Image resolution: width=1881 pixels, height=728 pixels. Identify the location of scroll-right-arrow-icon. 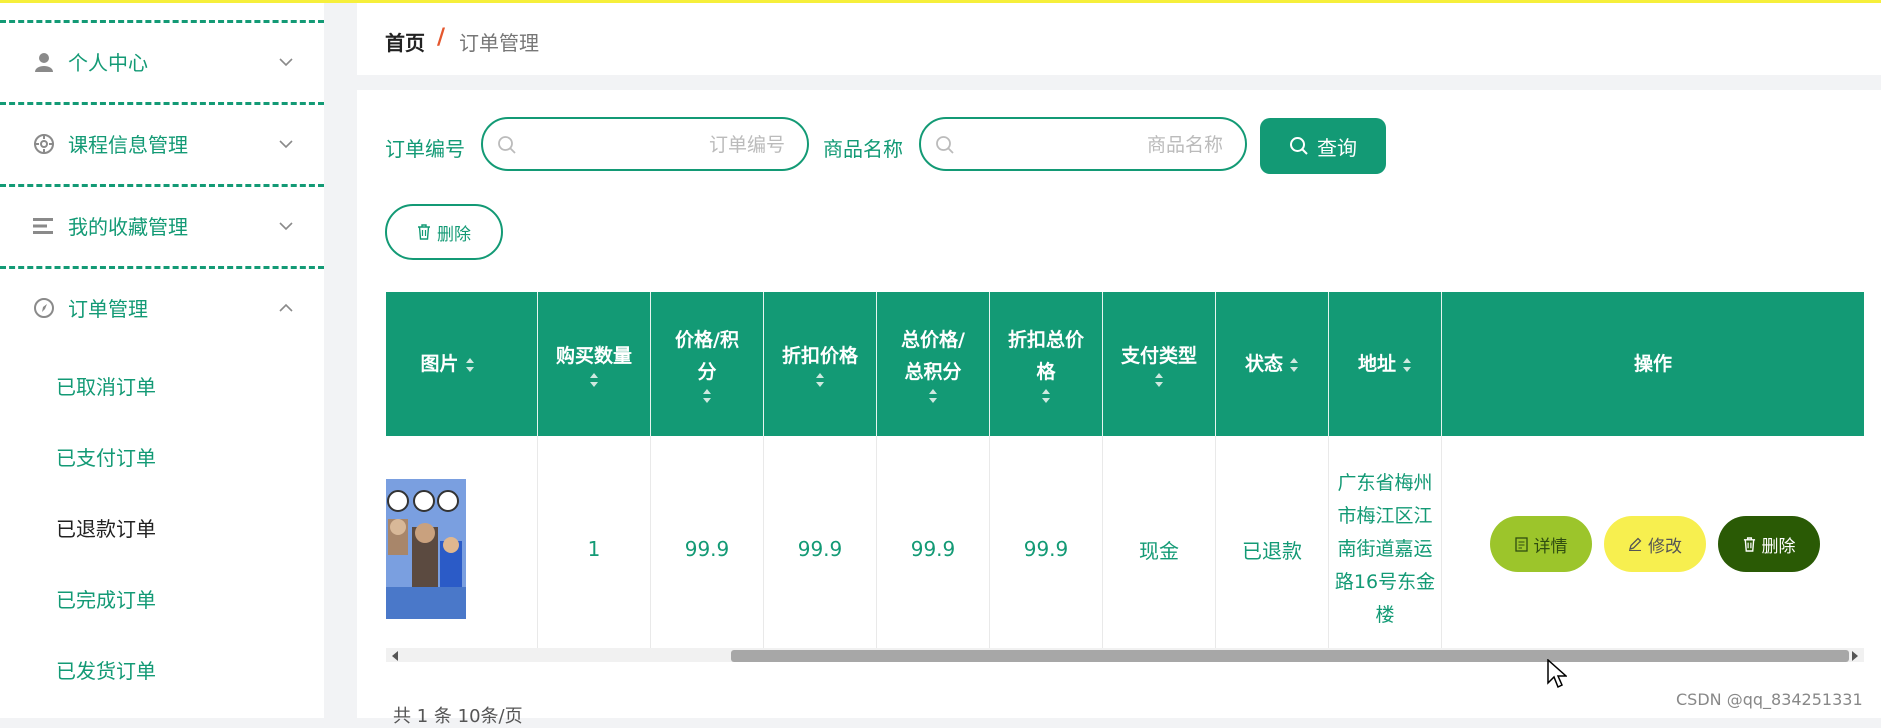
(1855, 656).